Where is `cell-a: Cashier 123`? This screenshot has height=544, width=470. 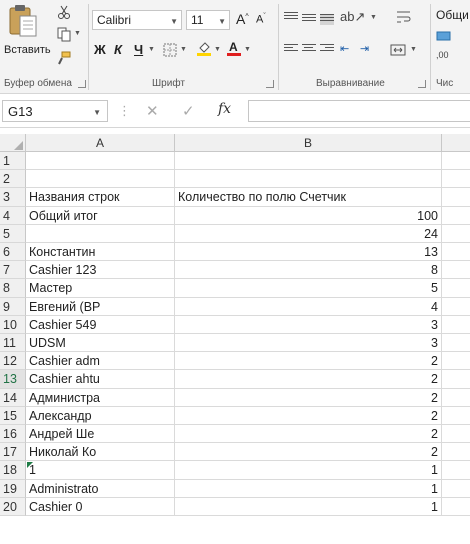
cell-a: Cashier 123 is located at coordinates (100, 270).